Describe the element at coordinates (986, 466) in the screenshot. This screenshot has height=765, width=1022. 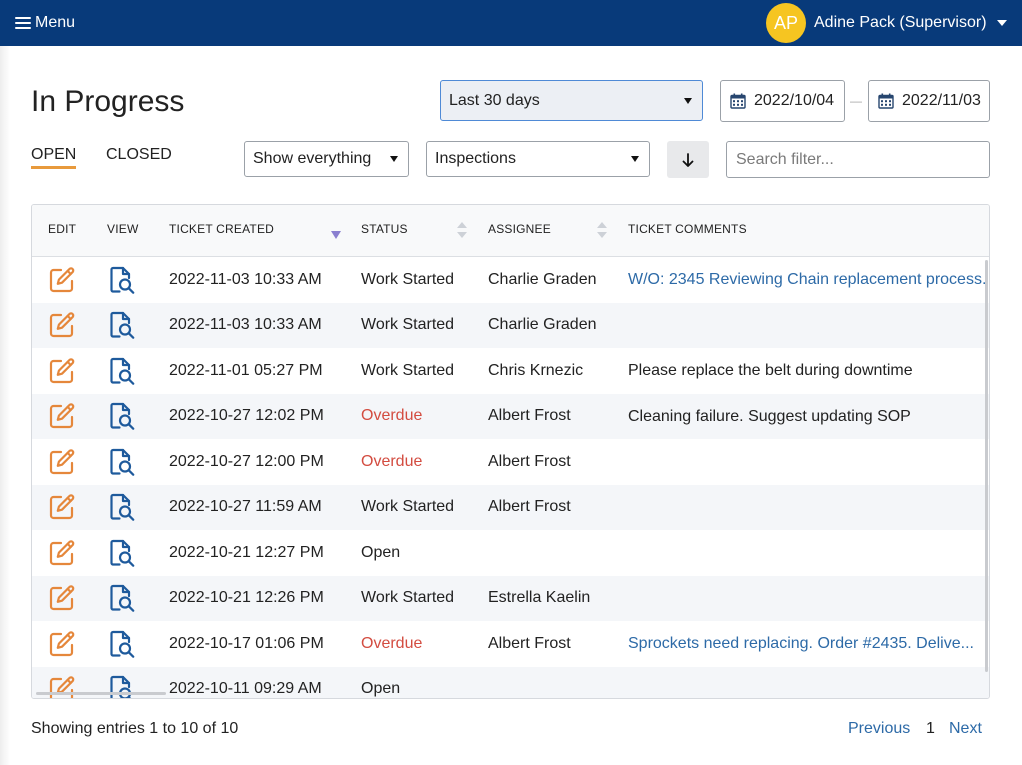
I see `vertical-scrollbar` at that location.